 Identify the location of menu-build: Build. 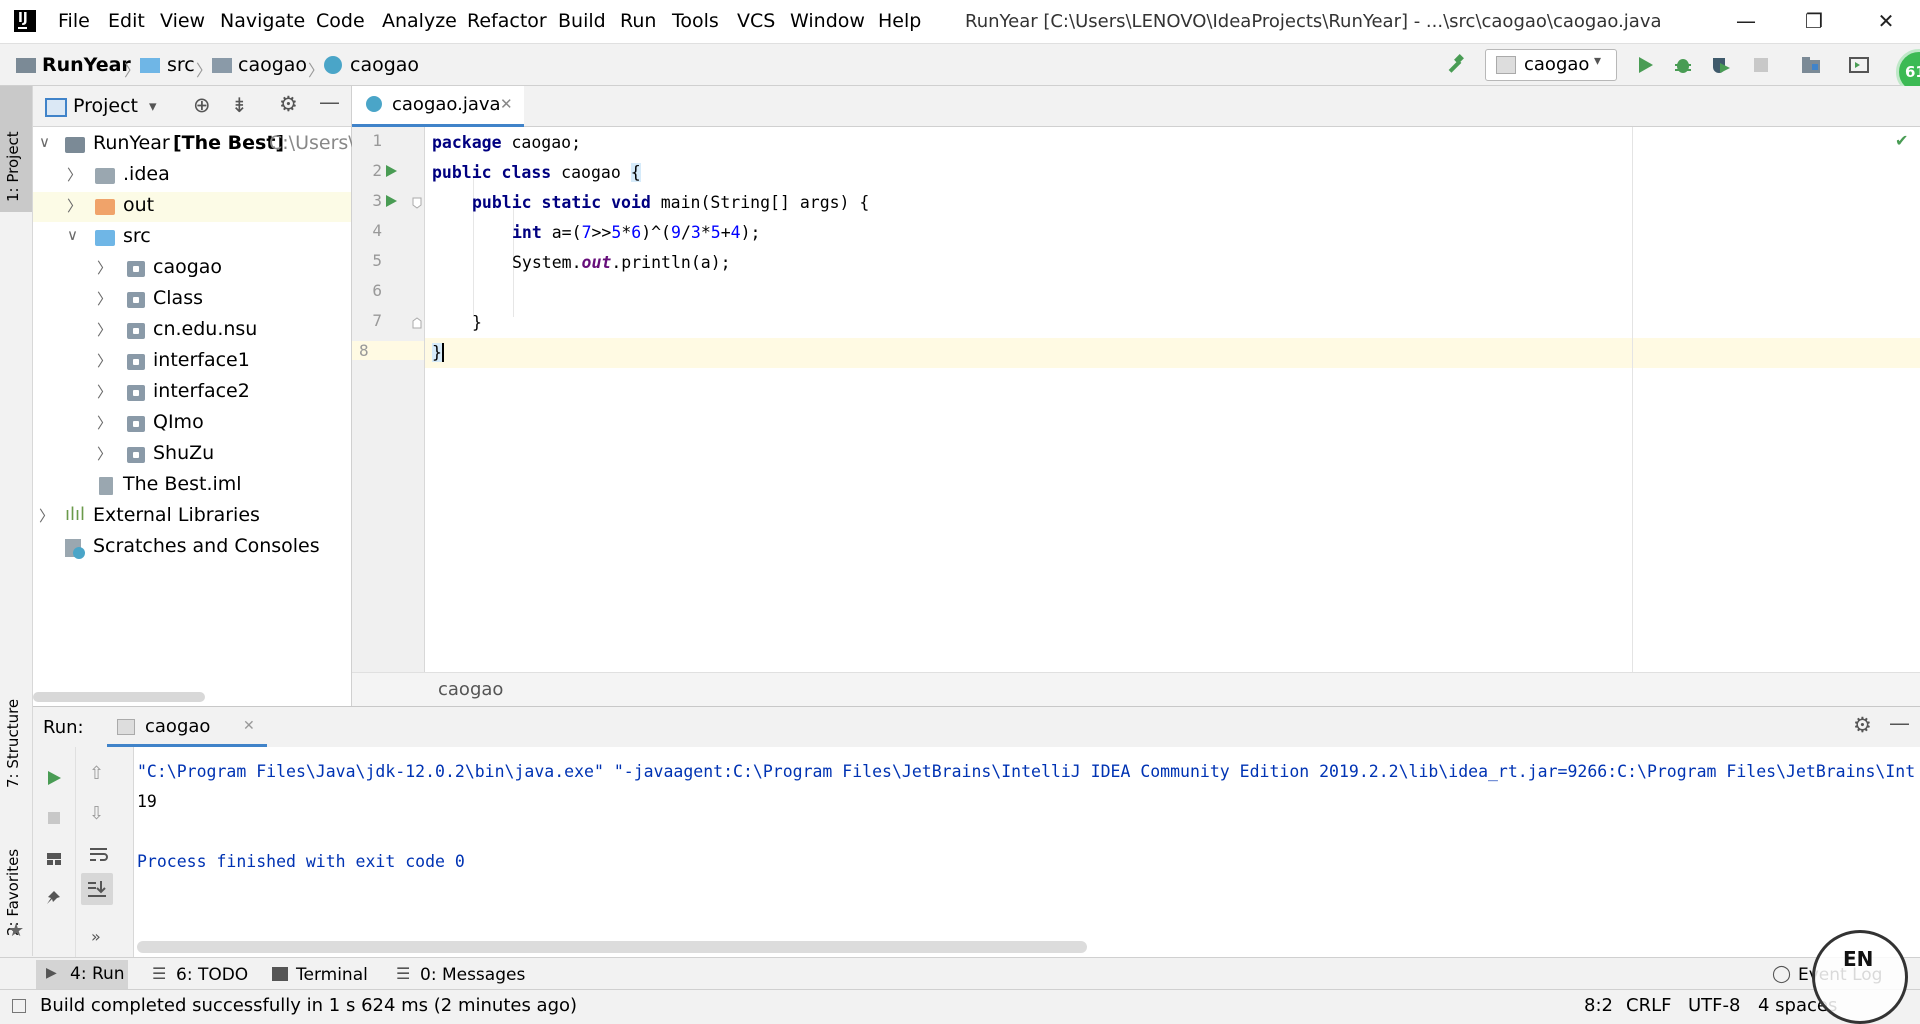
(582, 21).